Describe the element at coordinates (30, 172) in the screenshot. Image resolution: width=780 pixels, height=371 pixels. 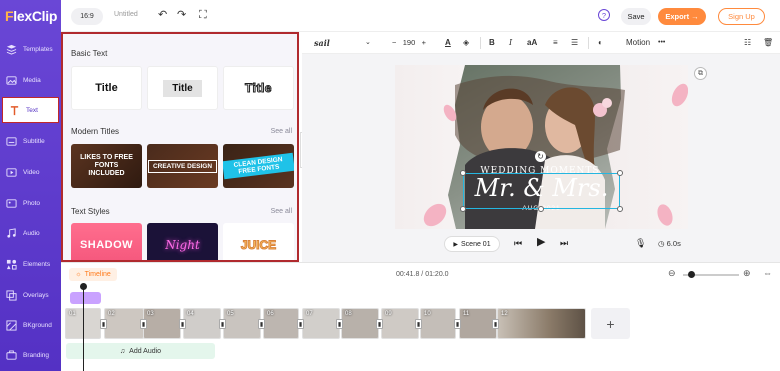
I see `rail-item-video: Video` at that location.